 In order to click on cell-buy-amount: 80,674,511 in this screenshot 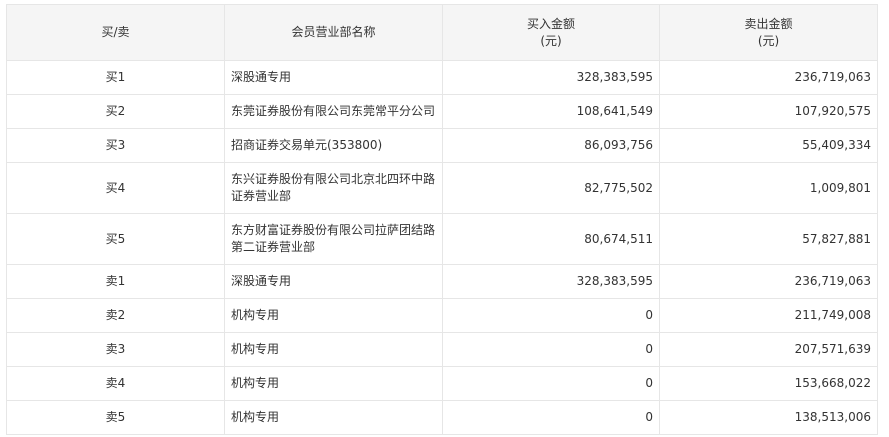, I will do `click(551, 239)`.